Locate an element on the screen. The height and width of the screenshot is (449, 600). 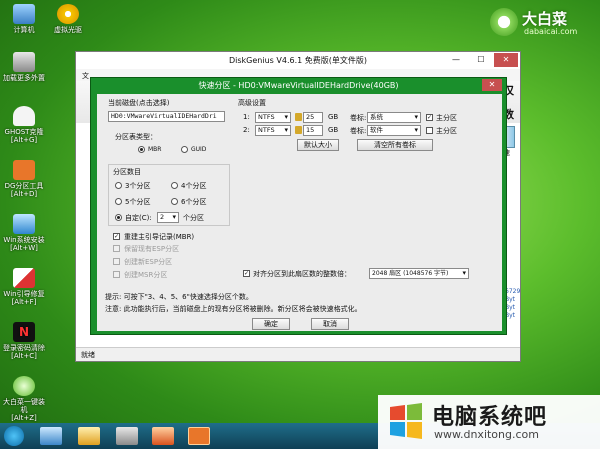
partition-1-vol-label: 卷标: is located at coordinates (358, 118).